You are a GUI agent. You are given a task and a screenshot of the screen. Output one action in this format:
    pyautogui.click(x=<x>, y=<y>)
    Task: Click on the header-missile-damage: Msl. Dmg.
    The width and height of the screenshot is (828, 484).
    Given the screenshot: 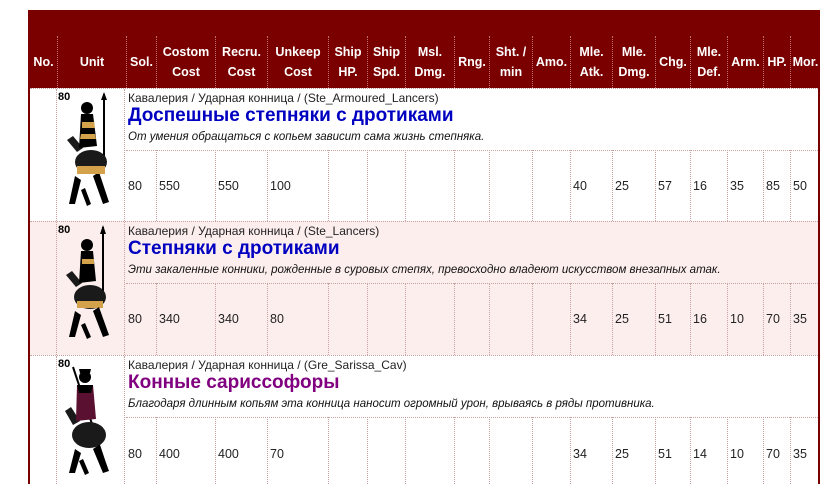 What is the action you would take?
    pyautogui.click(x=429, y=62)
    